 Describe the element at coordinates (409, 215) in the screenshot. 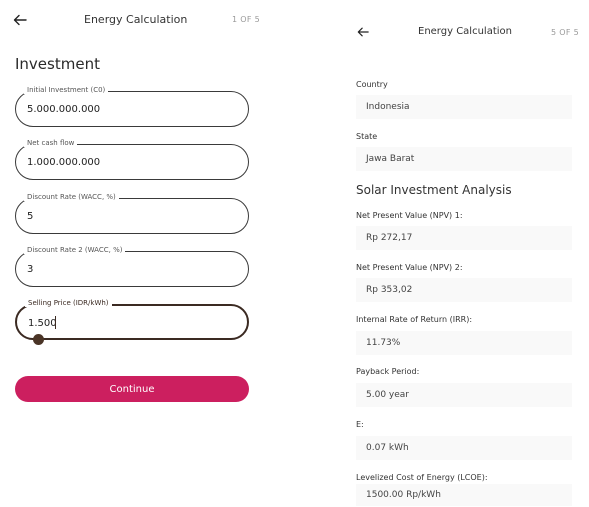

I see `npv1-label: Net Present Value (NPV) 1:` at that location.